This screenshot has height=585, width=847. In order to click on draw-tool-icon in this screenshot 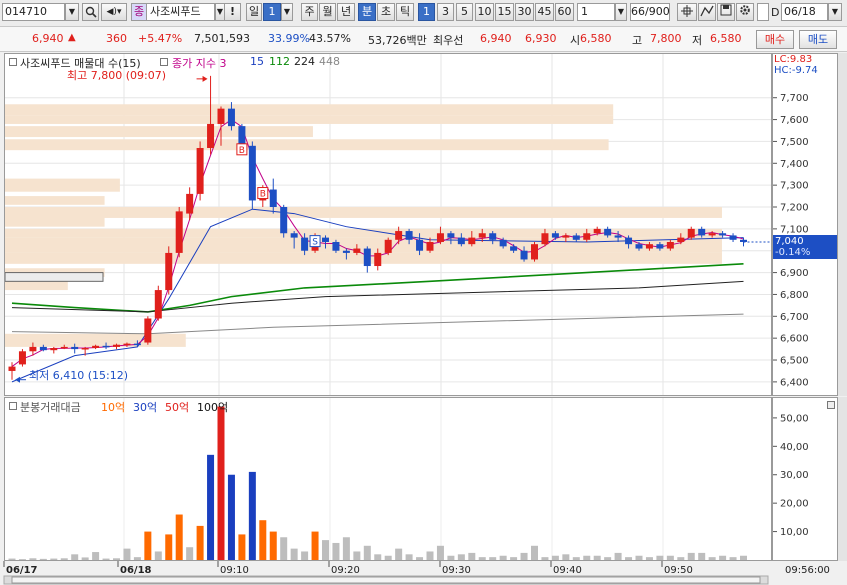, I will do `click(707, 12)`.